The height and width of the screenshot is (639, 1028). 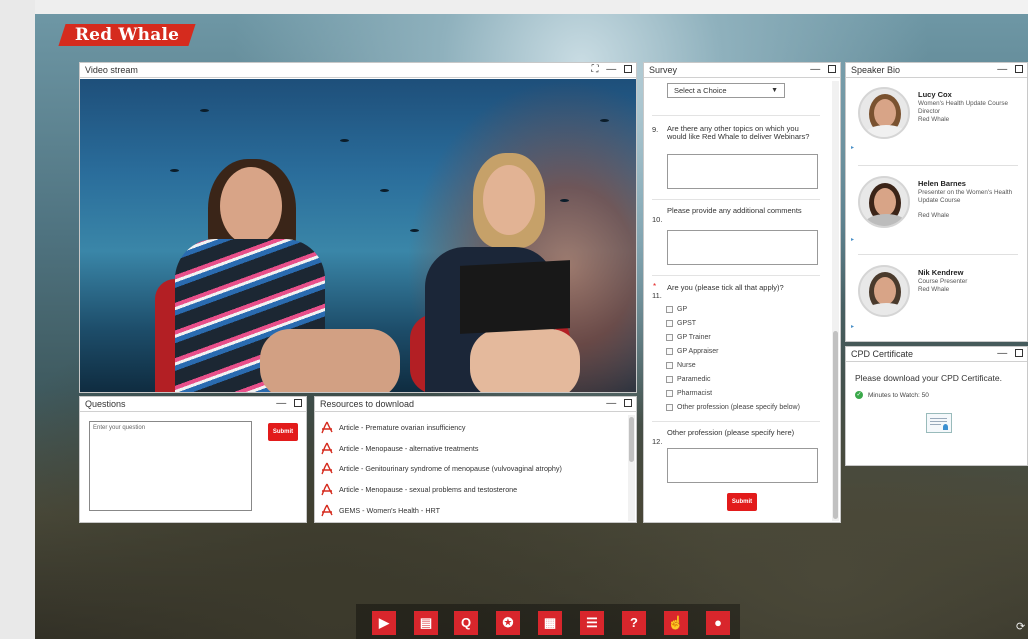 I want to click on comments-textarea, so click(x=742, y=247).